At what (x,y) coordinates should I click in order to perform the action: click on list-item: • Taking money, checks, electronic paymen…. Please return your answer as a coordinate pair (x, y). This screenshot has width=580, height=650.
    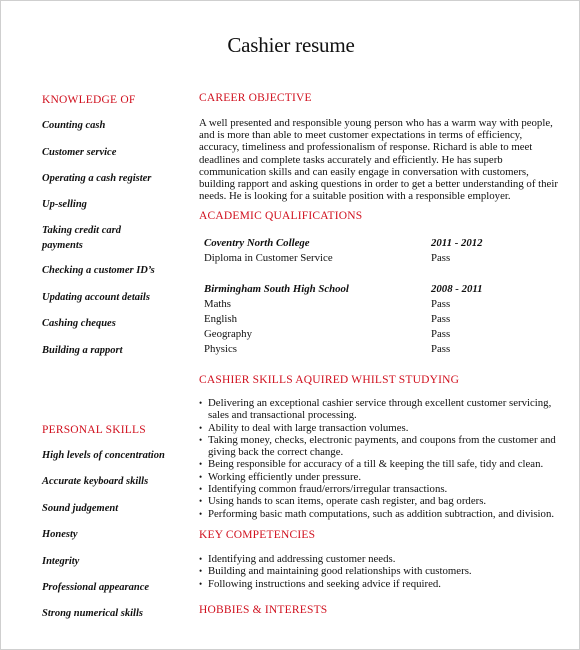
    Looking at the image, I should click on (386, 446).